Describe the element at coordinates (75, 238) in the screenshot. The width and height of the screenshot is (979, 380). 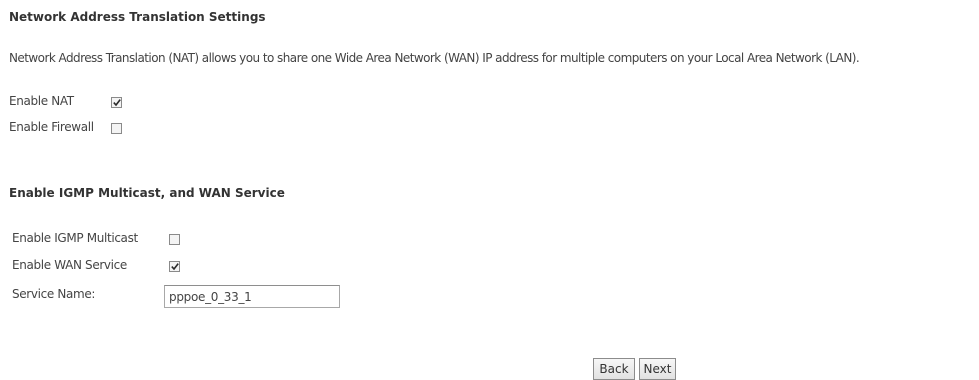
I see `enable-igmp-label: Enable IGMP Multicast` at that location.